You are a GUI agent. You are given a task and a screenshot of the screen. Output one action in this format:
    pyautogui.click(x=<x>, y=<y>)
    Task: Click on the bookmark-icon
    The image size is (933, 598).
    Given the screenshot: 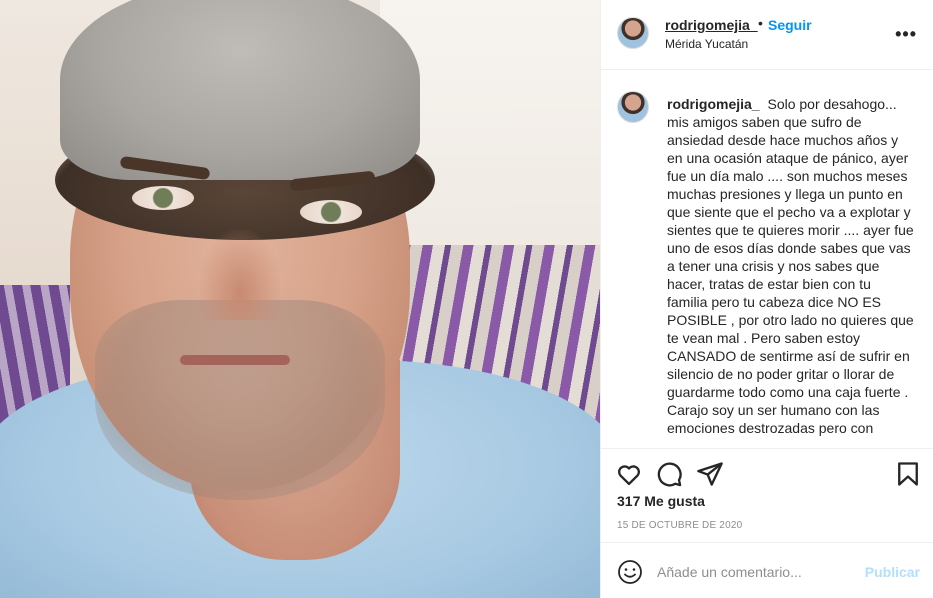 What is the action you would take?
    pyautogui.click(x=908, y=474)
    